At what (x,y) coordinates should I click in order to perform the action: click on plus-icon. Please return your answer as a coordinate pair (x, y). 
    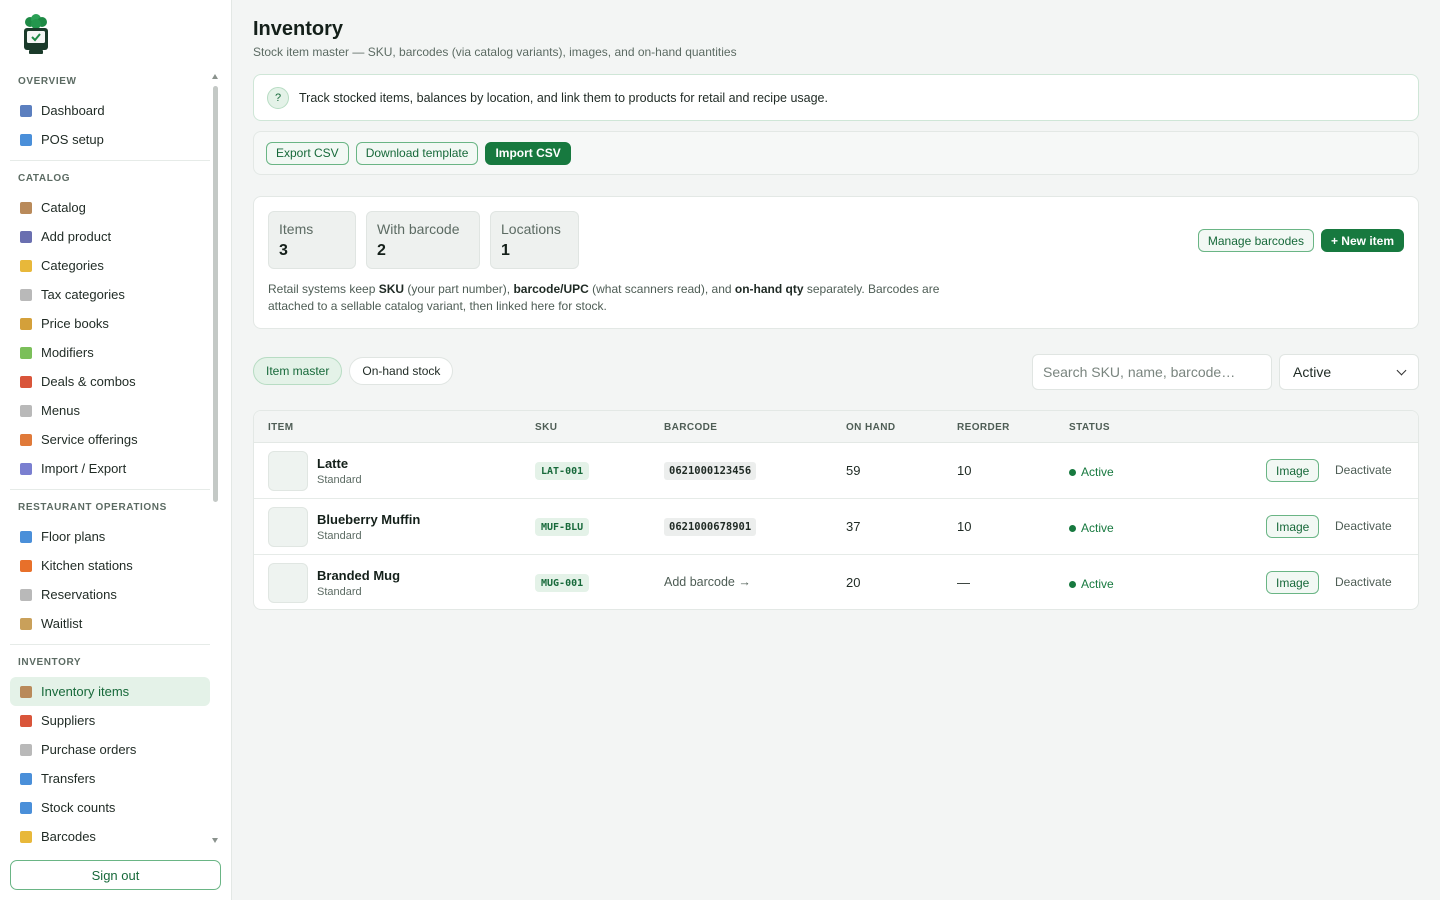
    Looking at the image, I should click on (26, 236).